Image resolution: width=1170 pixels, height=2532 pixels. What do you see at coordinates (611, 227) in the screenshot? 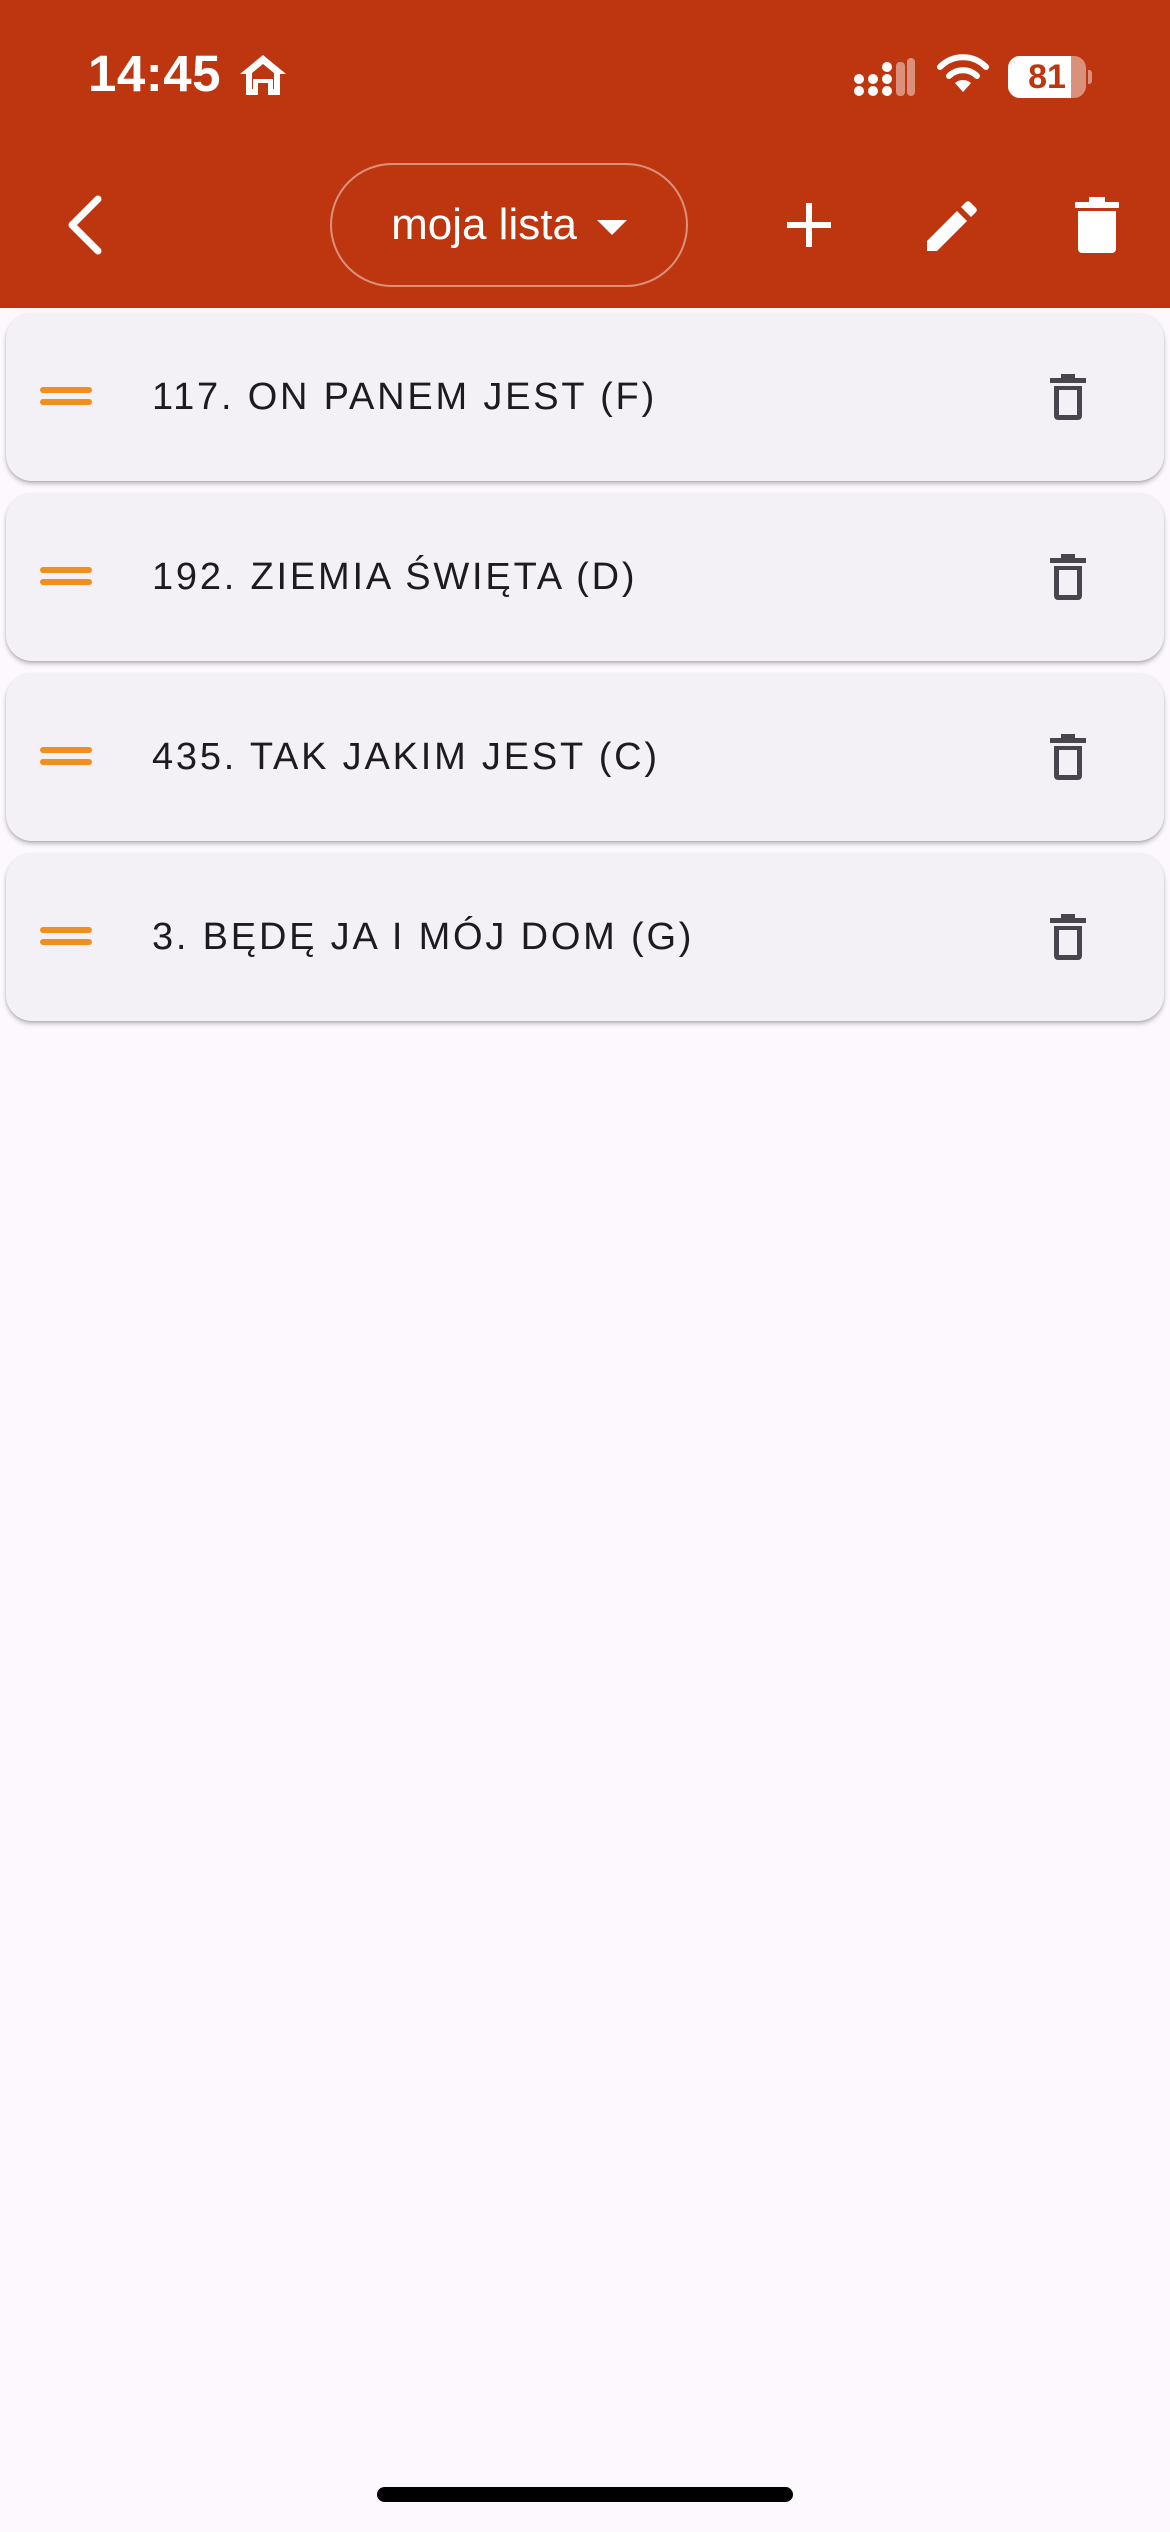
I see `caret-down-icon` at bounding box center [611, 227].